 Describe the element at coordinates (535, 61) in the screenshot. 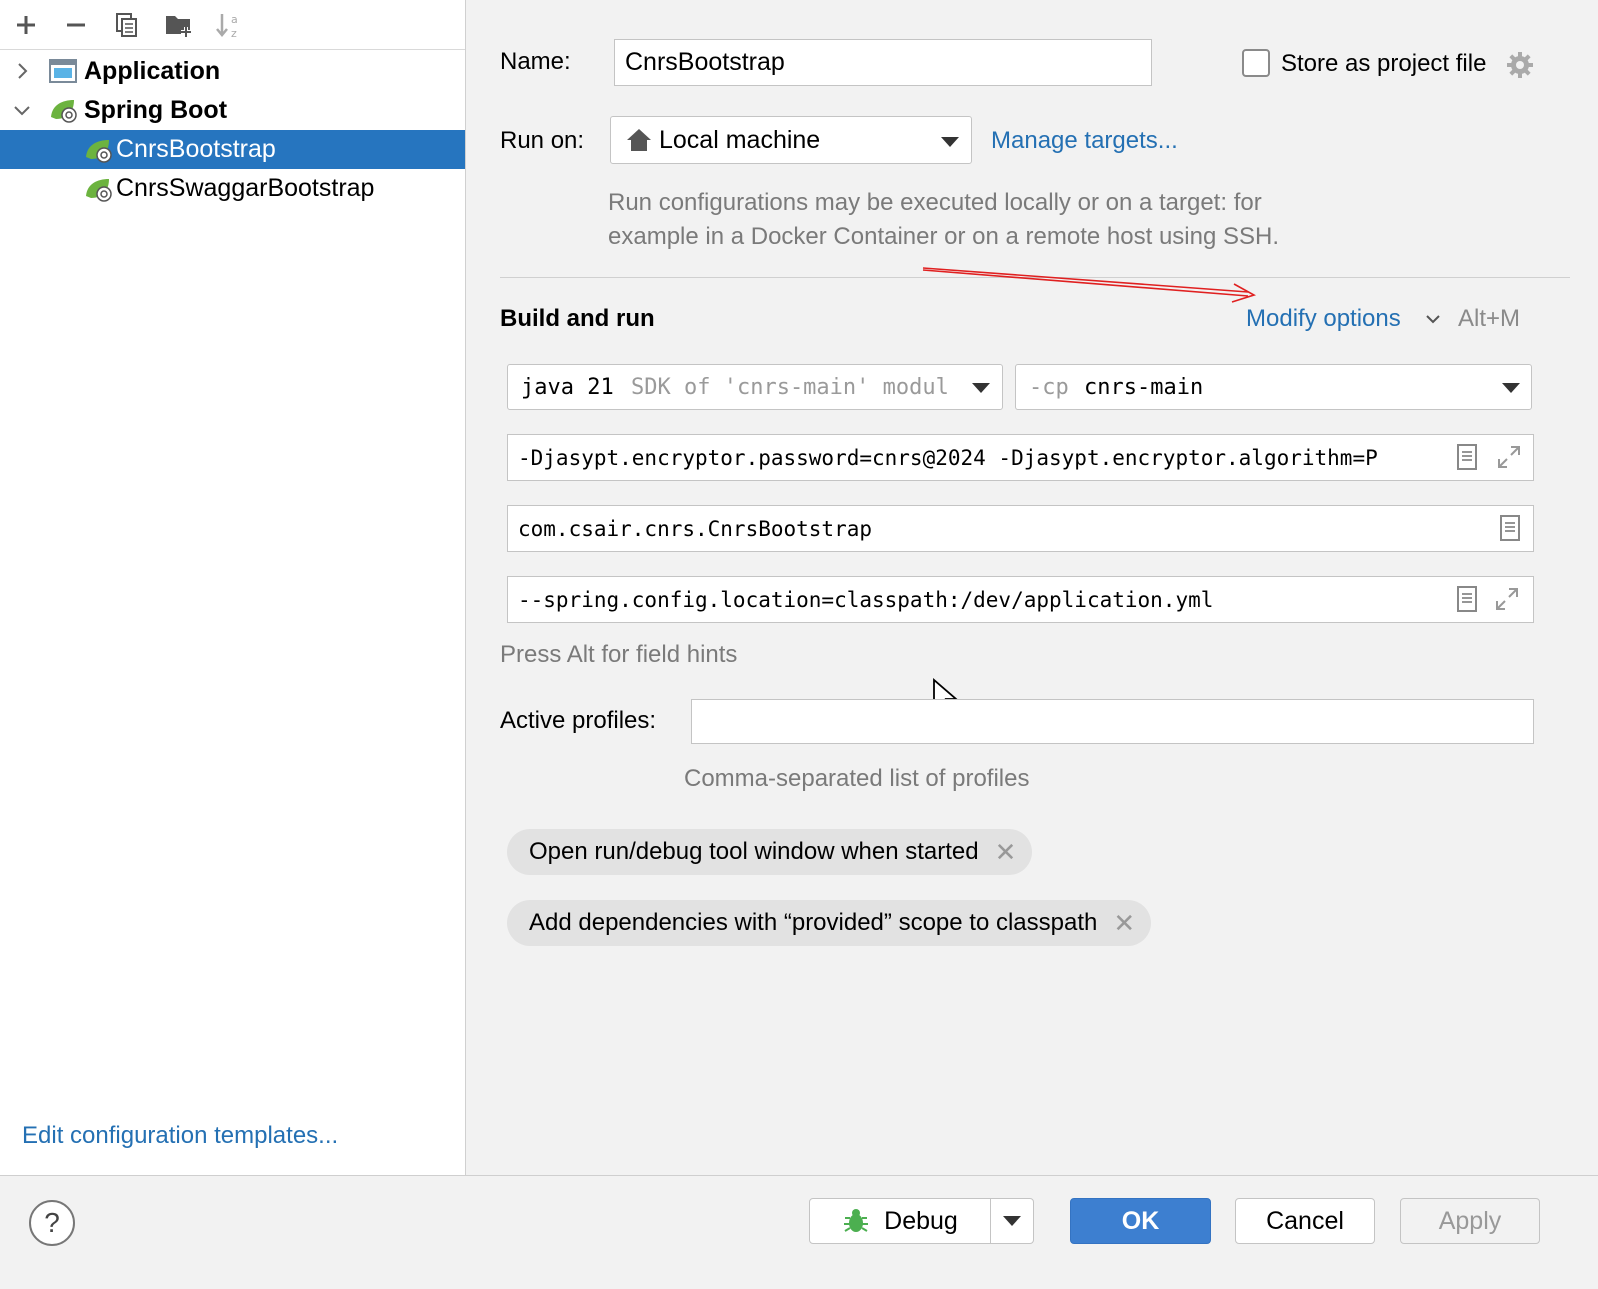

I see `name-label: Name:` at that location.